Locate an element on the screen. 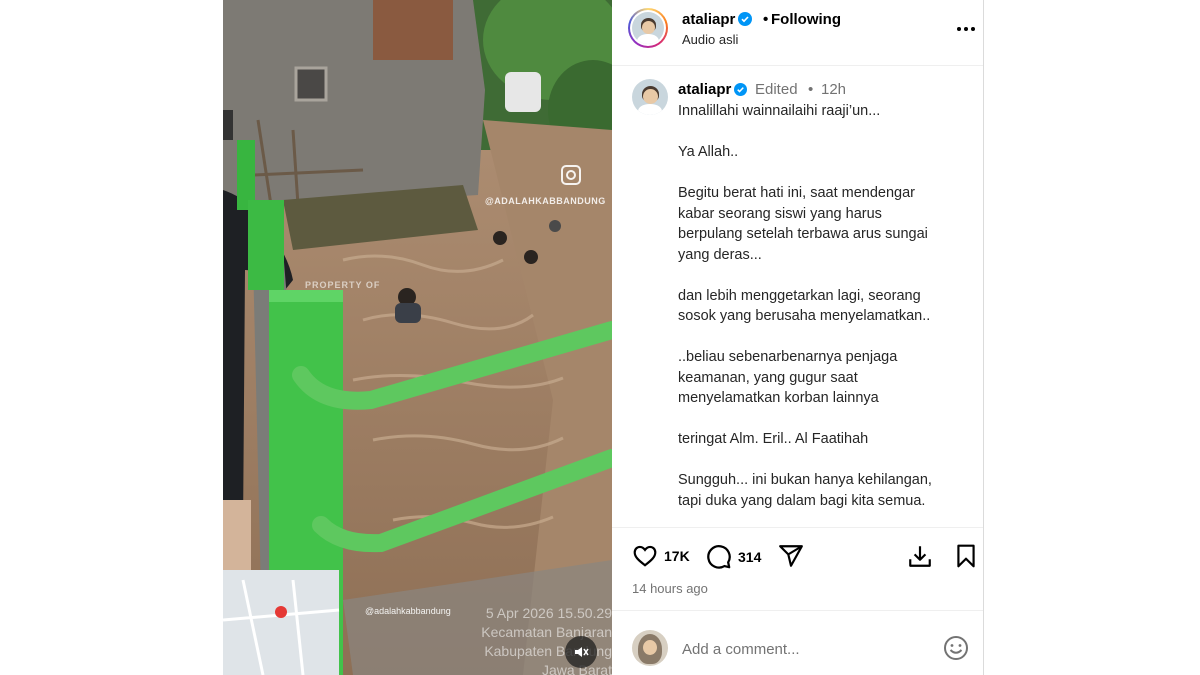 This screenshot has height=675, width=1200. caption-line: berpulang setelah terbawa arus sungai is located at coordinates (803, 234).